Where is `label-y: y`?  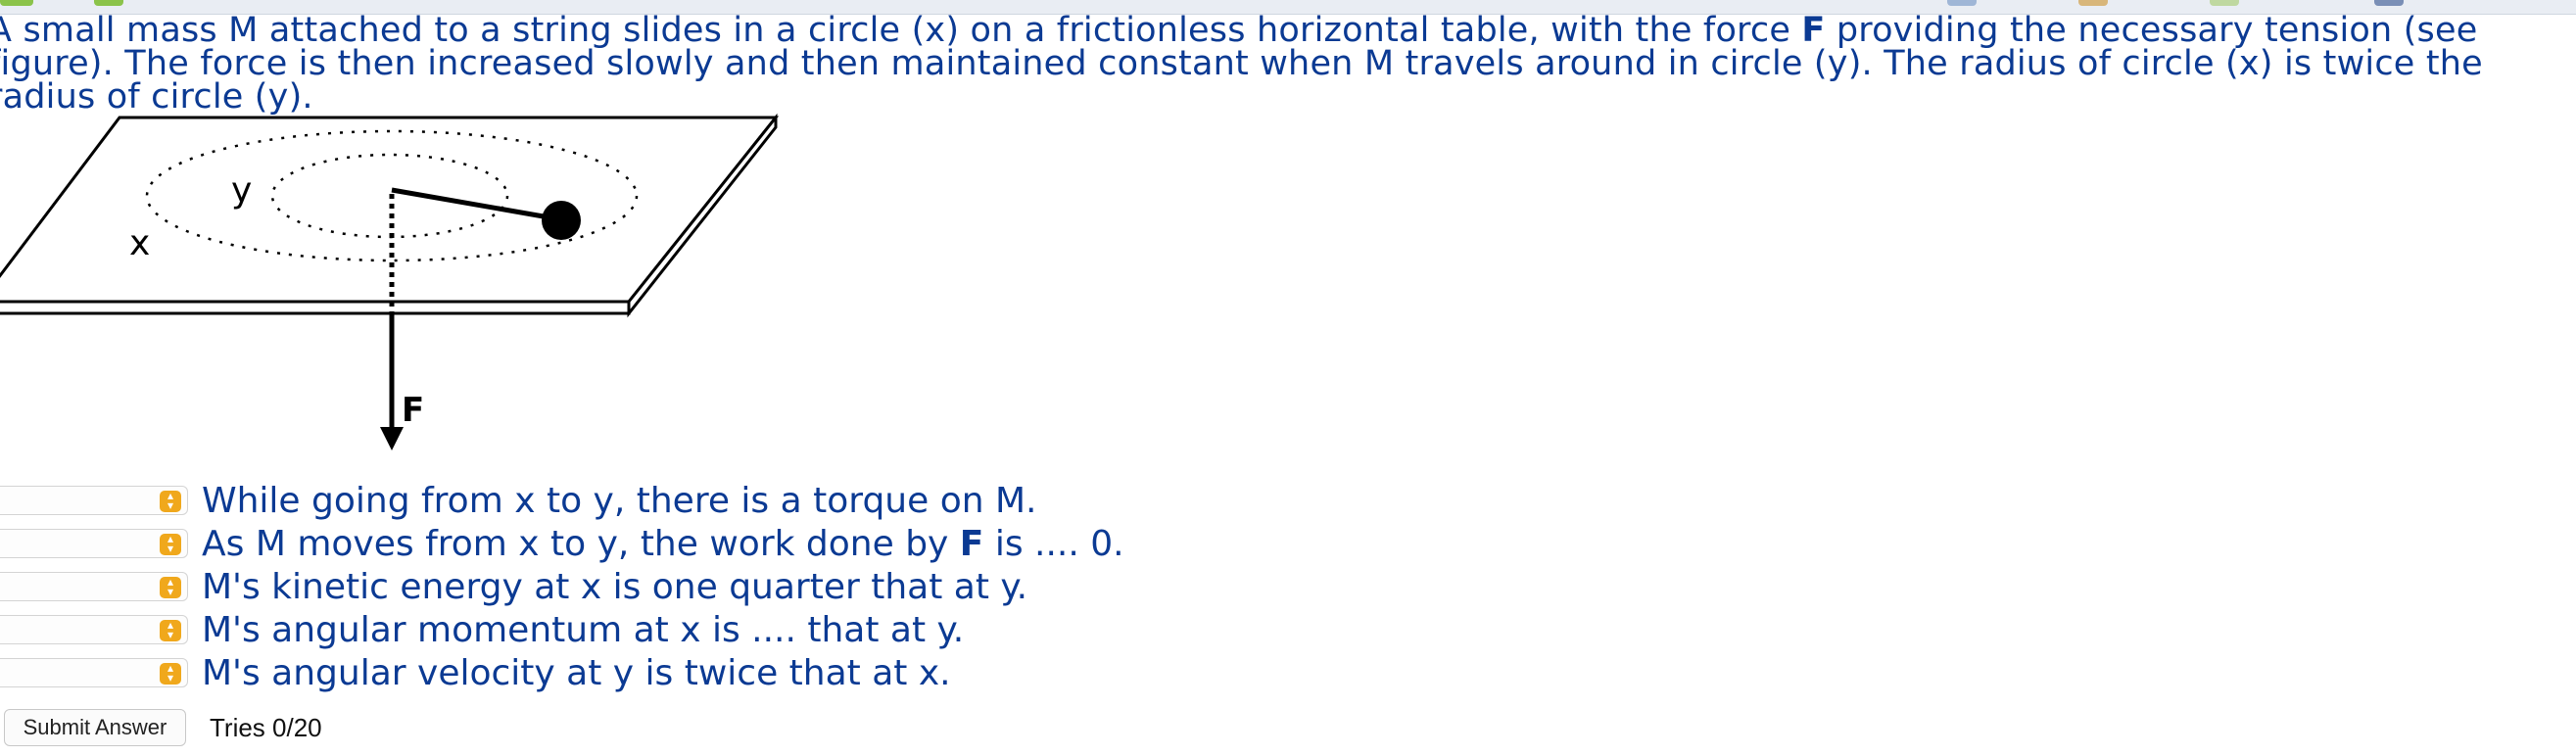
label-y: y is located at coordinates (242, 190).